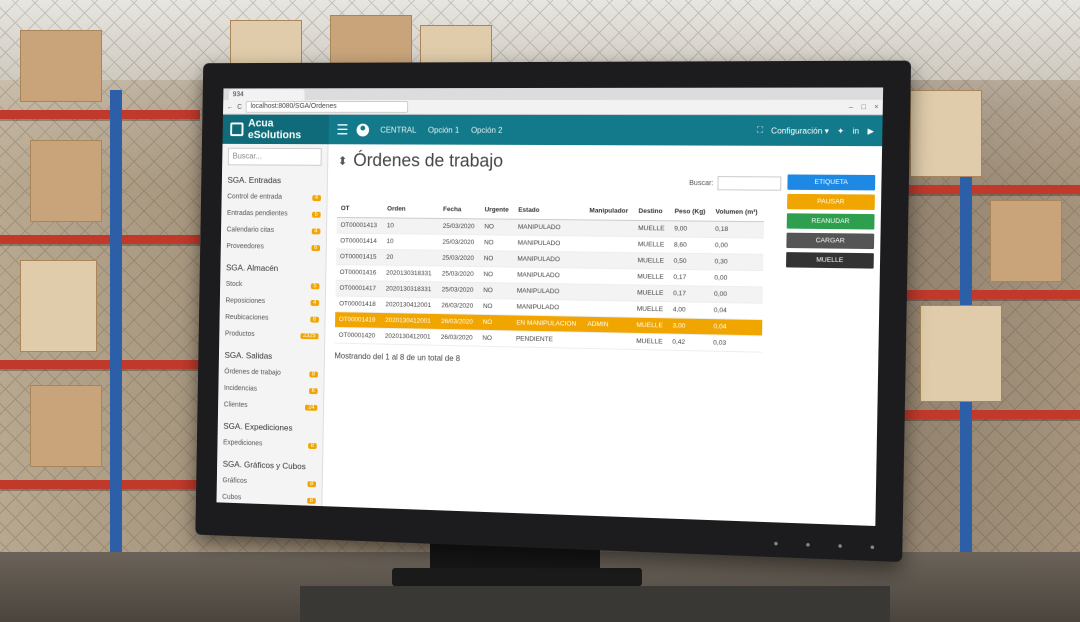  What do you see at coordinates (443, 129) in the screenshot?
I see `nav-opcion-1: Opción 1` at bounding box center [443, 129].